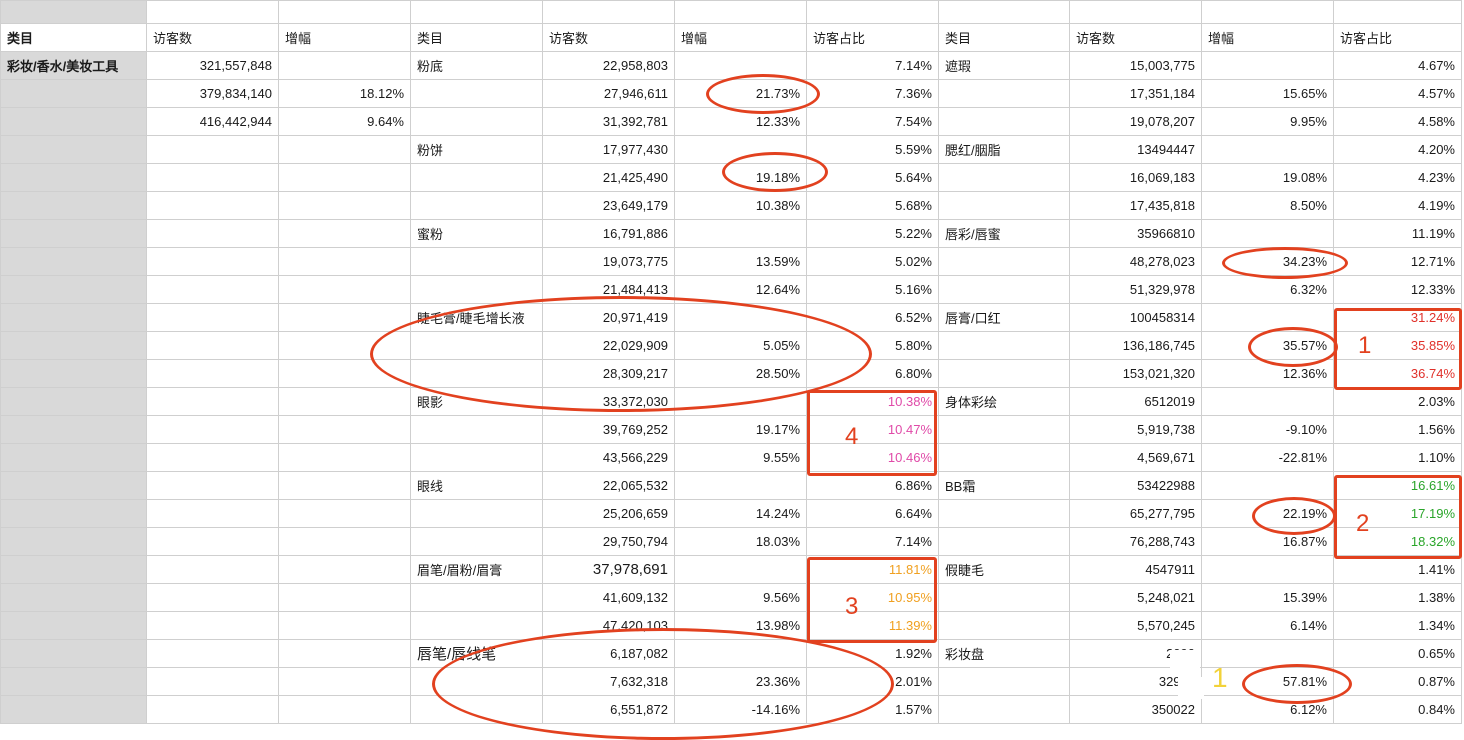 The width and height of the screenshot is (1464, 740). I want to click on cell-sub-visitors: 27,946,611, so click(608, 93).